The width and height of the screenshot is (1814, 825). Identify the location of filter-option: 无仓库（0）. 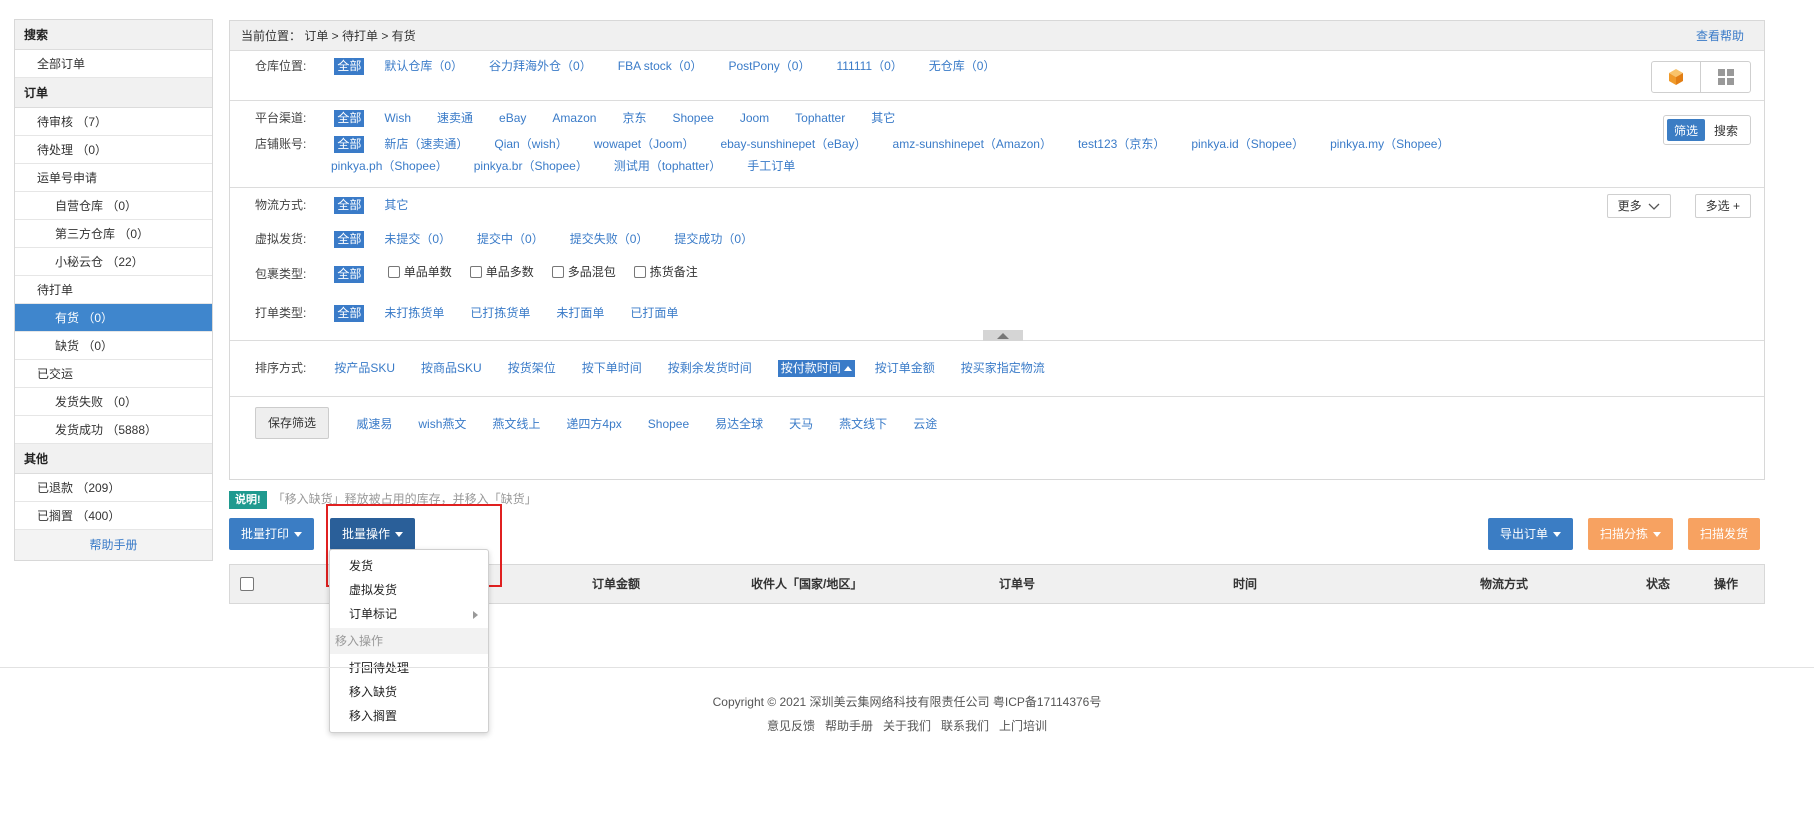
(962, 66).